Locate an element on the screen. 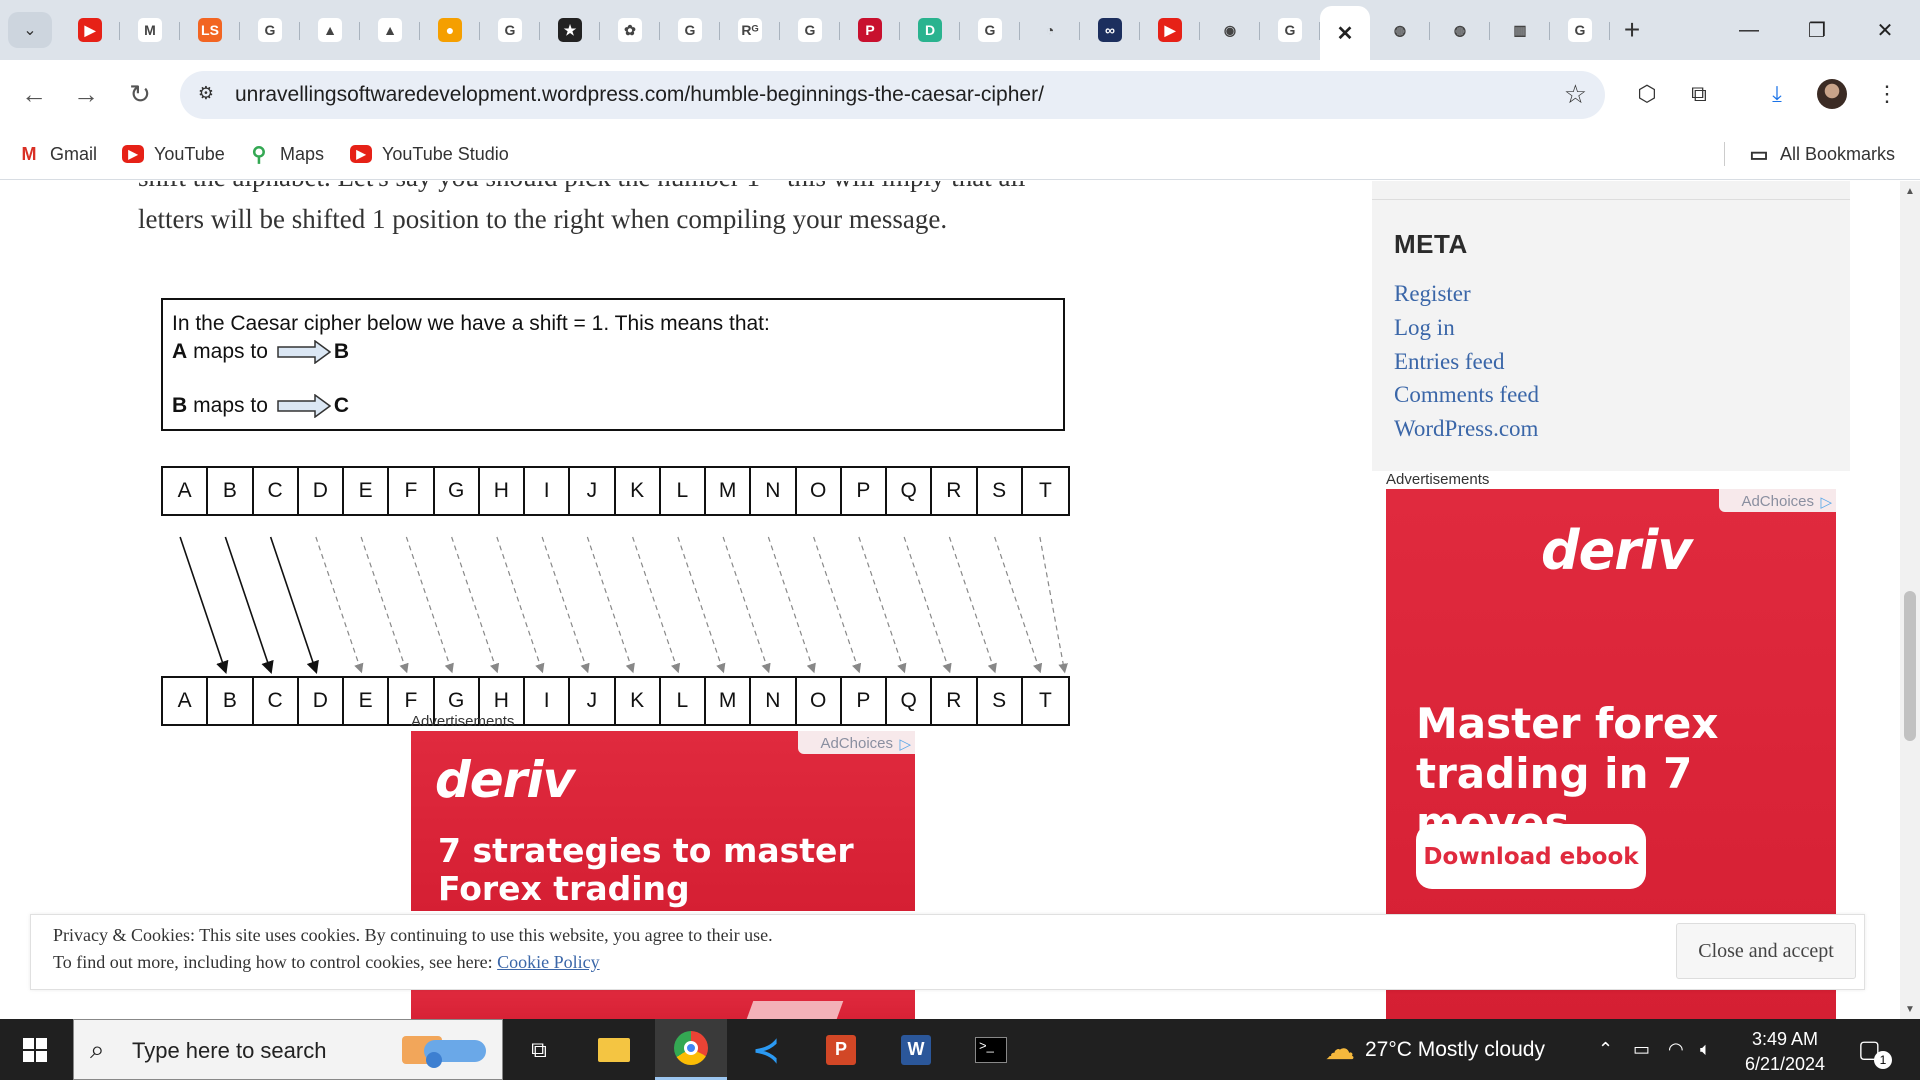 Image resolution: width=1920 pixels, height=1080 pixels. bookmark-youtube-studio: ▶ YouTube Studio is located at coordinates (429, 154).